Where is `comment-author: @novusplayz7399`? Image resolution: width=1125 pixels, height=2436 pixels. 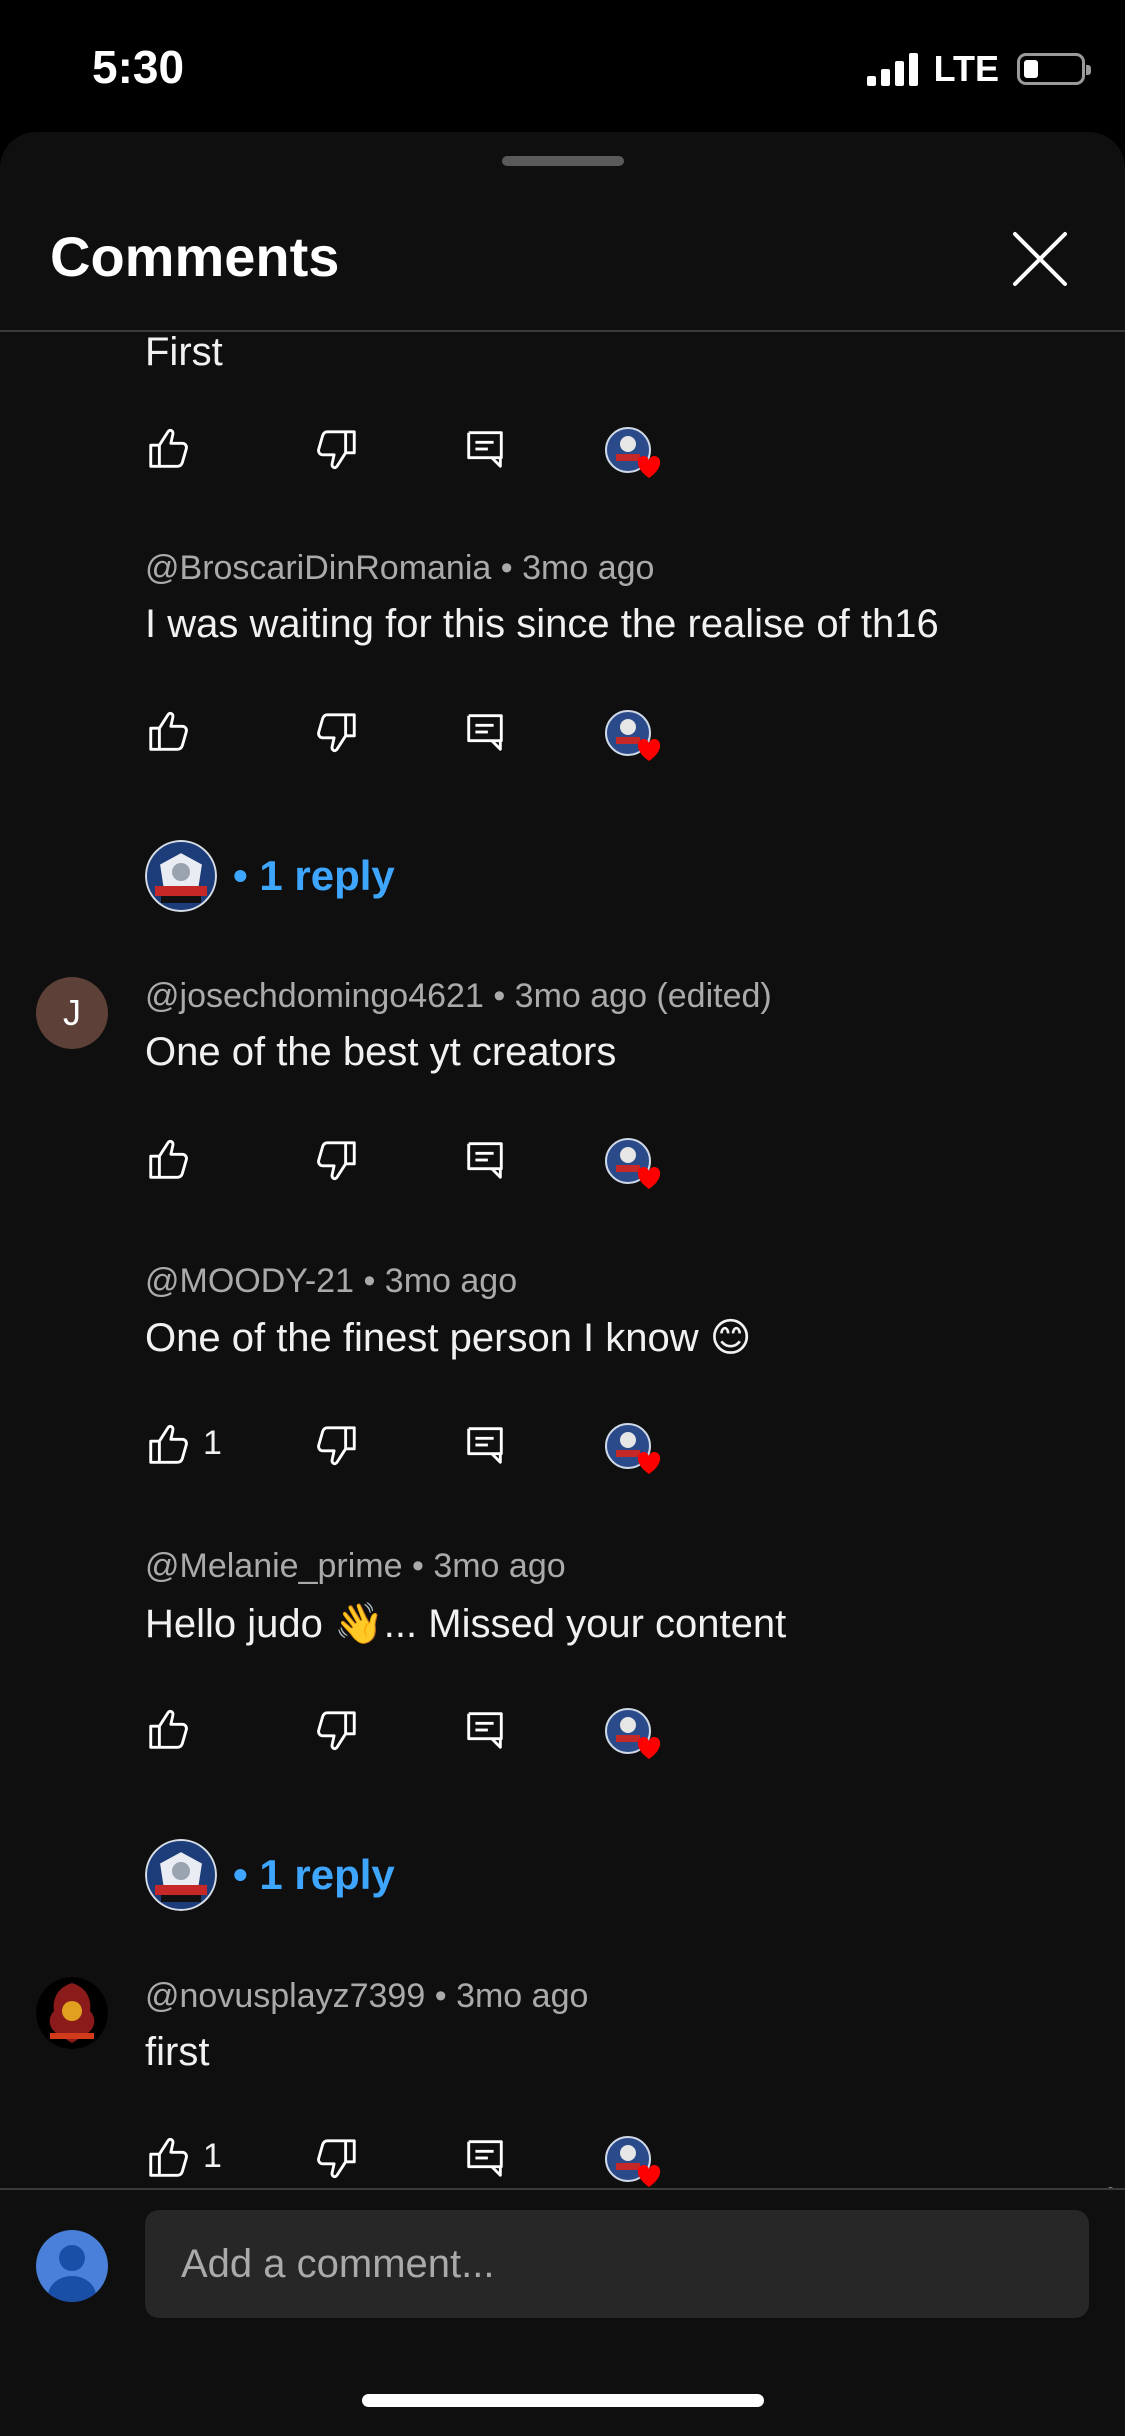
comment-author: @novusplayz7399 is located at coordinates (285, 1996).